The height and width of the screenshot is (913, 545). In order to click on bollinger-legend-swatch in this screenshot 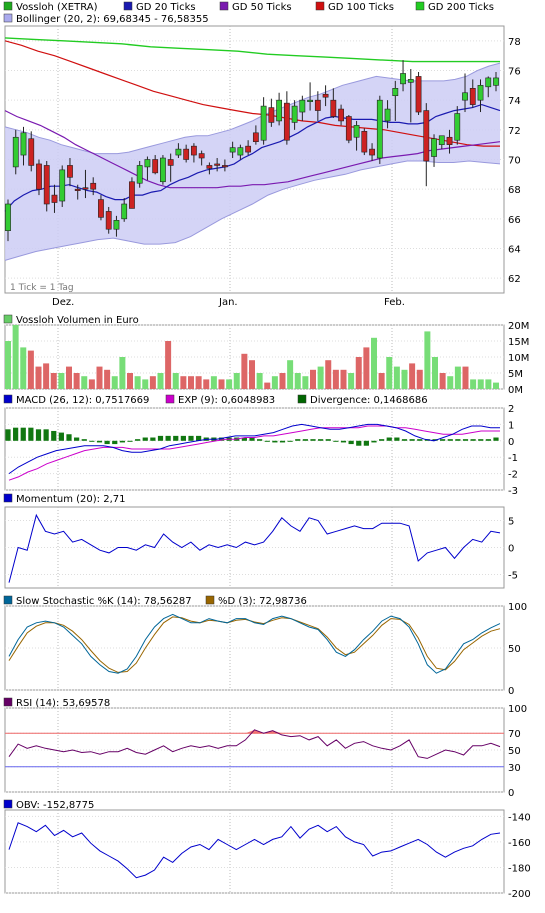, I will do `click(8, 18)`.